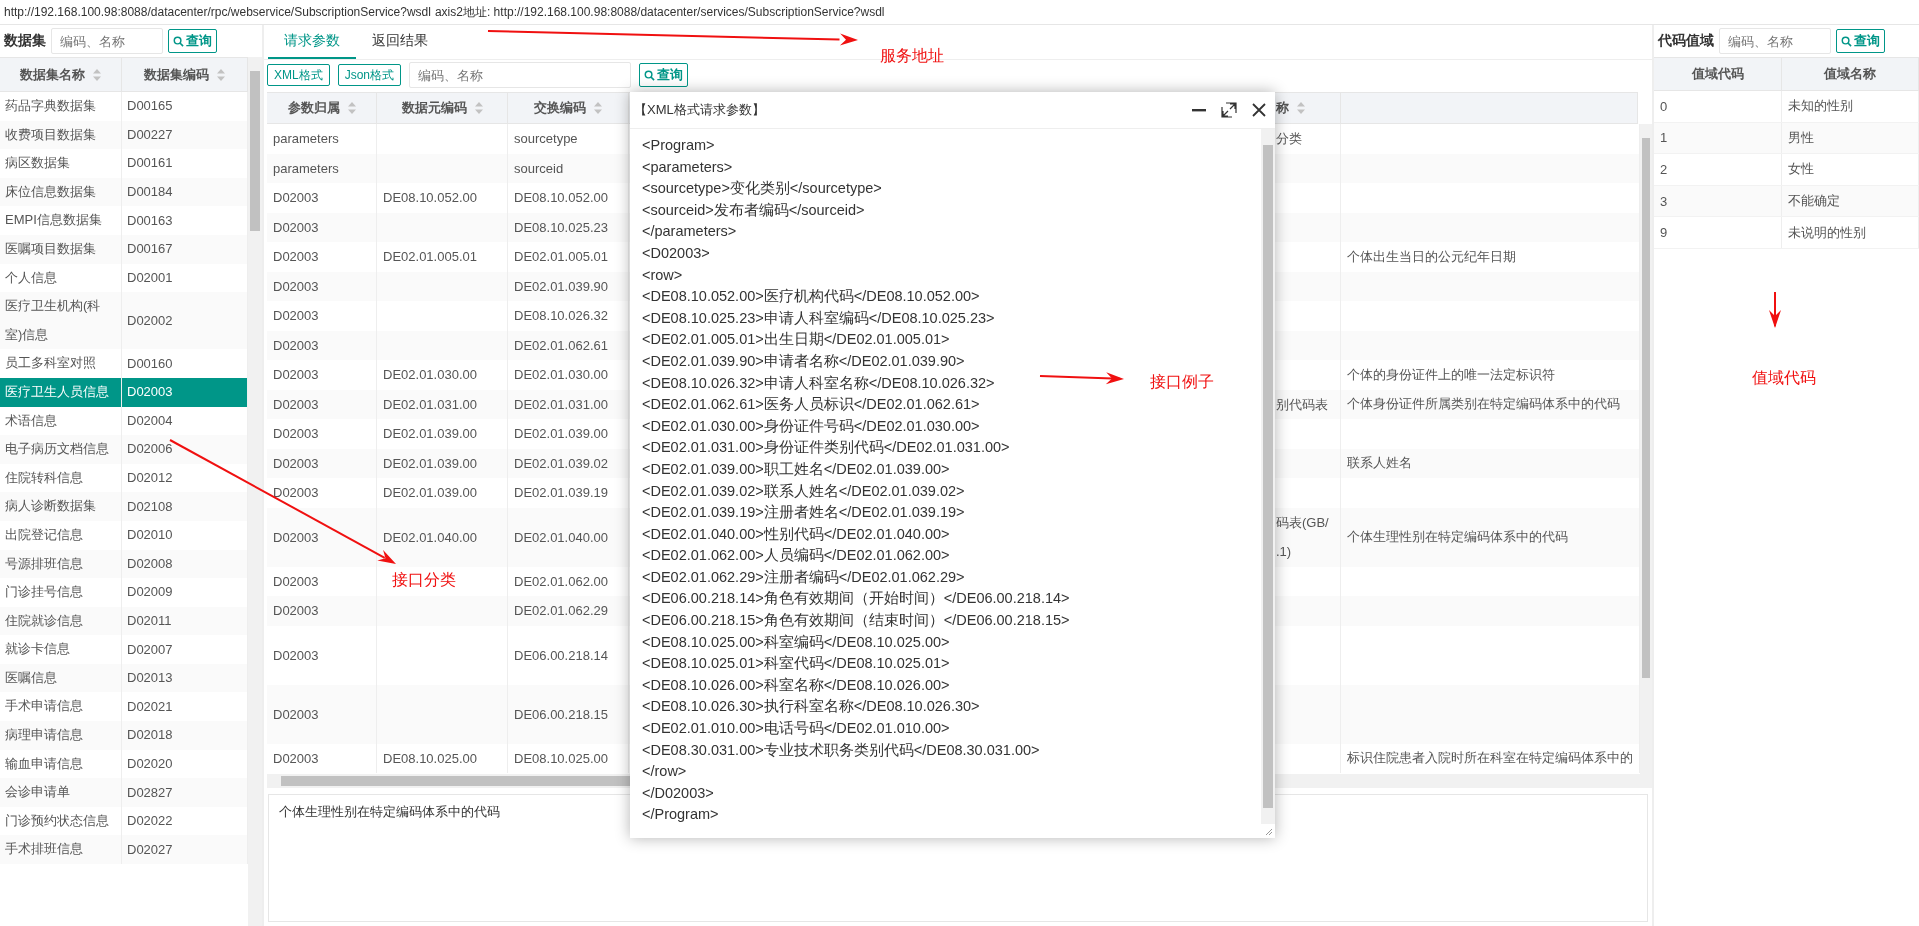  What do you see at coordinates (699, 110) in the screenshot?
I see `dialog-title: 【XML格式请求参数】` at bounding box center [699, 110].